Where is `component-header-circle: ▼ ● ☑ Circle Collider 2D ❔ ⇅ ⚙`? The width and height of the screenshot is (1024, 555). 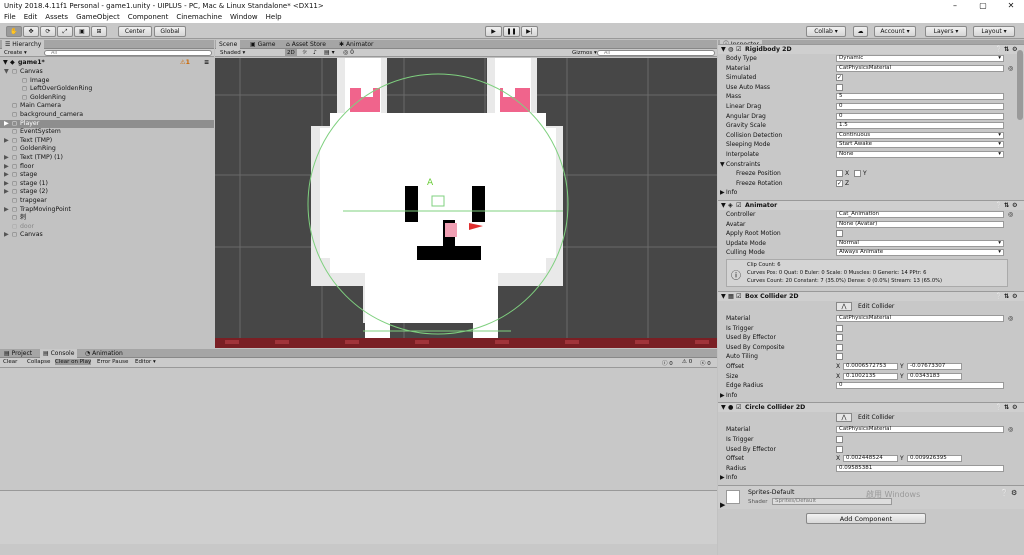 component-header-circle: ▼ ● ☑ Circle Collider 2D ❔ ⇅ ⚙ is located at coordinates (871, 407).